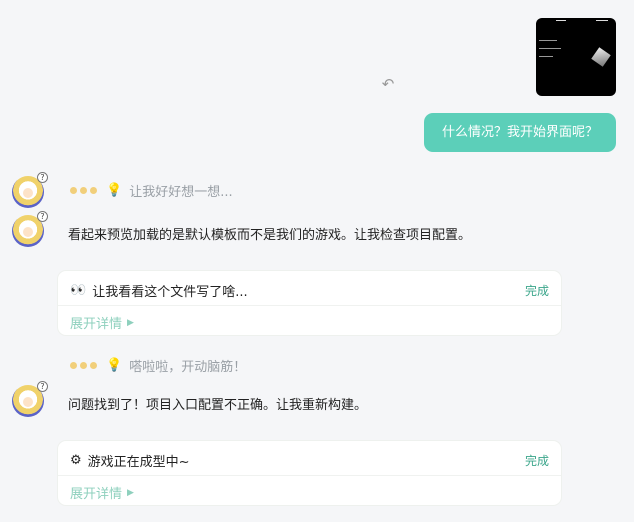 The height and width of the screenshot is (522, 634). I want to click on thinking-indicator: 💡 嗒啦啦，开动脑筋！, so click(158, 365).